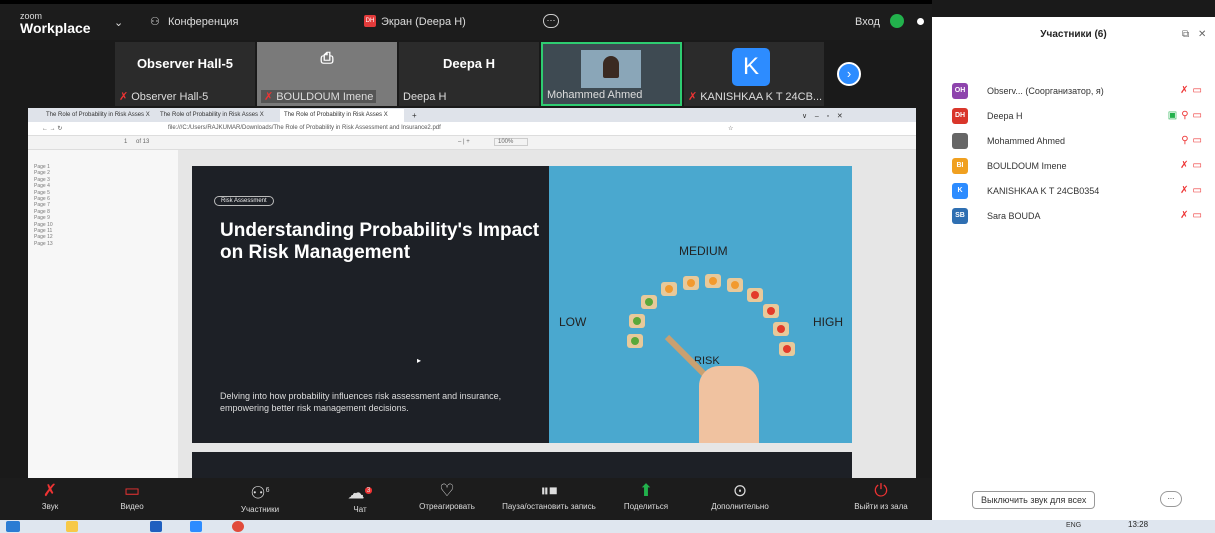 The image size is (1215, 533). I want to click on participant-video-image, so click(611, 69).